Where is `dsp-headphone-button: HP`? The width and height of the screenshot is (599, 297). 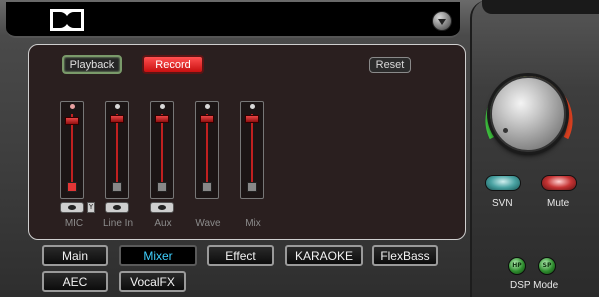 dsp-headphone-button: HP is located at coordinates (517, 266).